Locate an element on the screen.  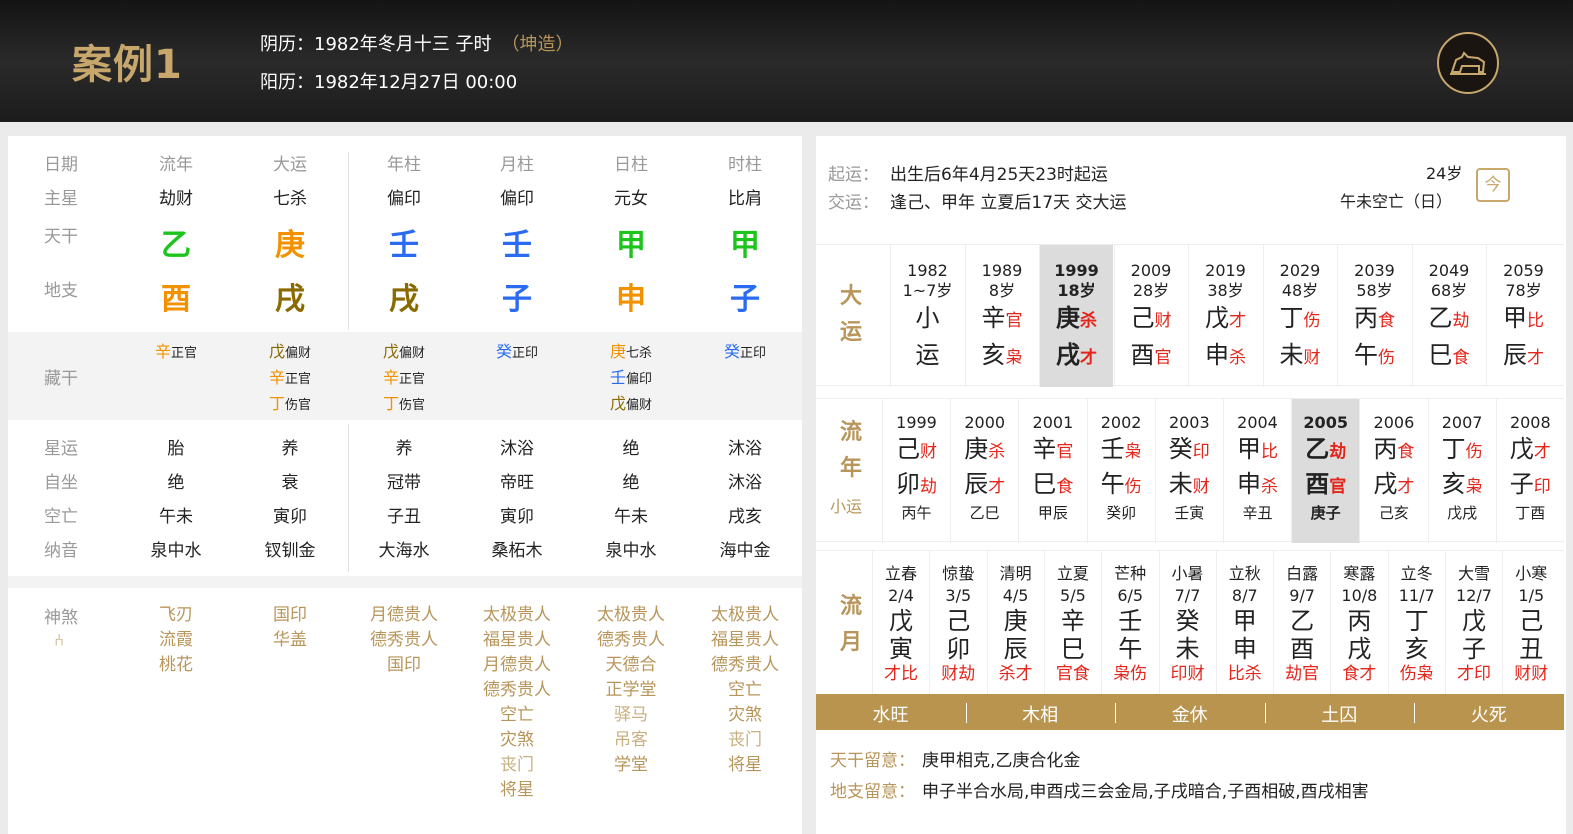
liuyue-item: 芒种 6/5 壬午枭伤 is located at coordinates (1129, 623).